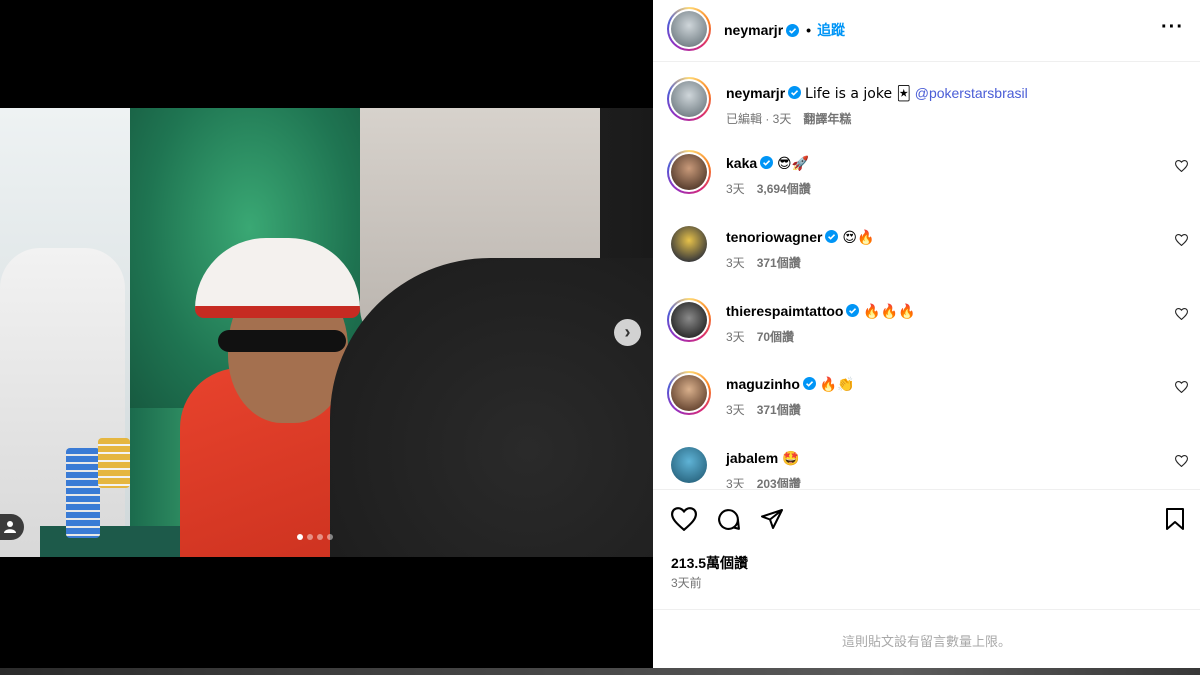 Image resolution: width=1200 pixels, height=675 pixels. Describe the element at coordinates (926, 549) in the screenshot. I see `post-actions: 213.5萬個讚 3天前` at that location.